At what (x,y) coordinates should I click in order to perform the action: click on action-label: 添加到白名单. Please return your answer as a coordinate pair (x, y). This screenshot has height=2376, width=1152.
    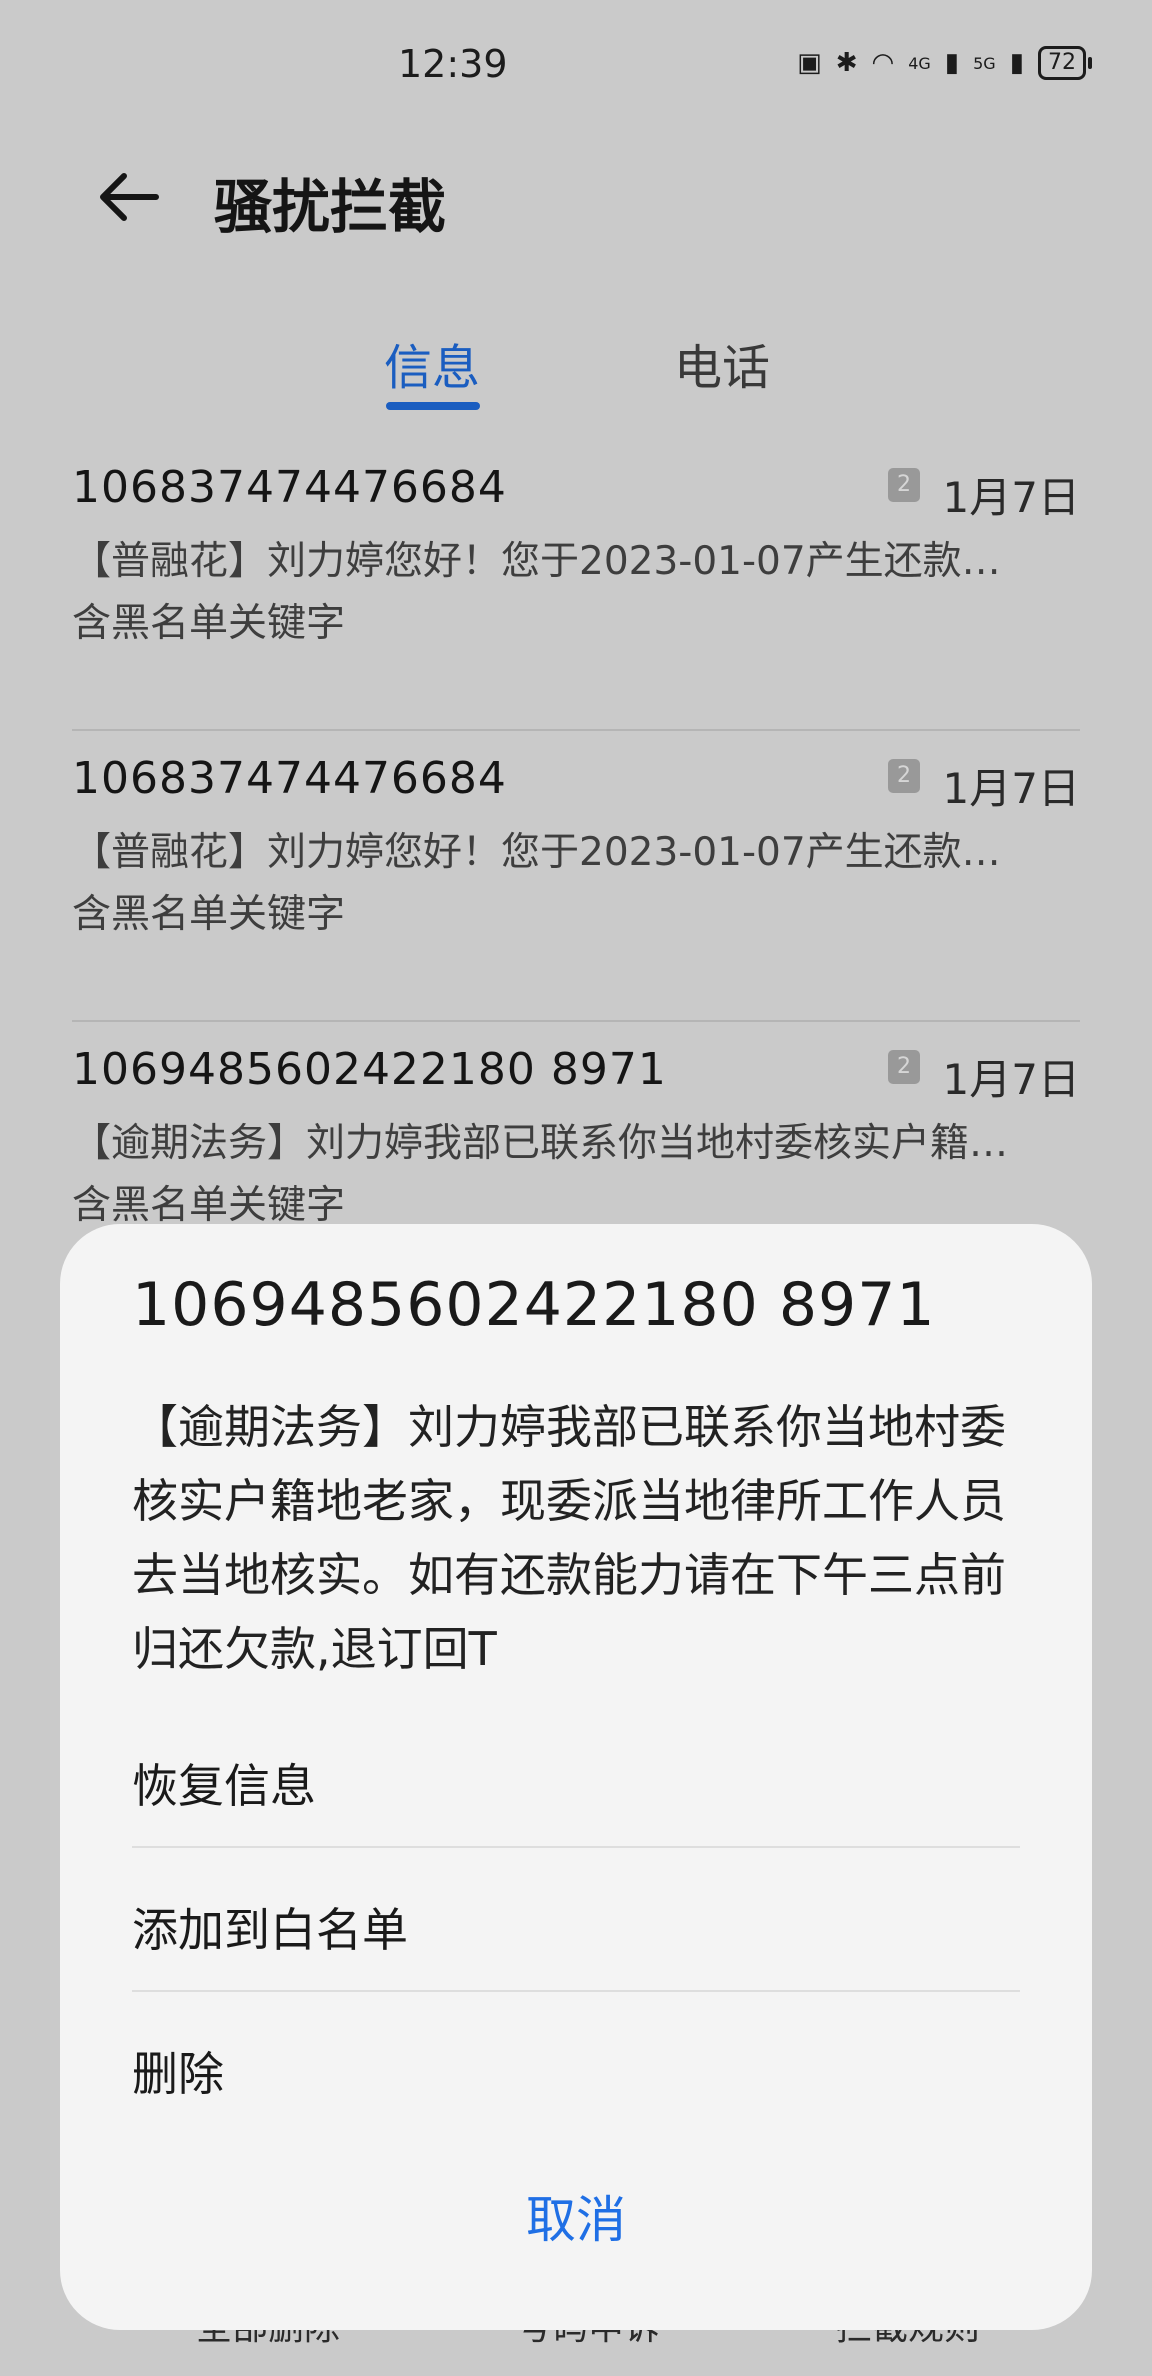
    Looking at the image, I should click on (270, 1930).